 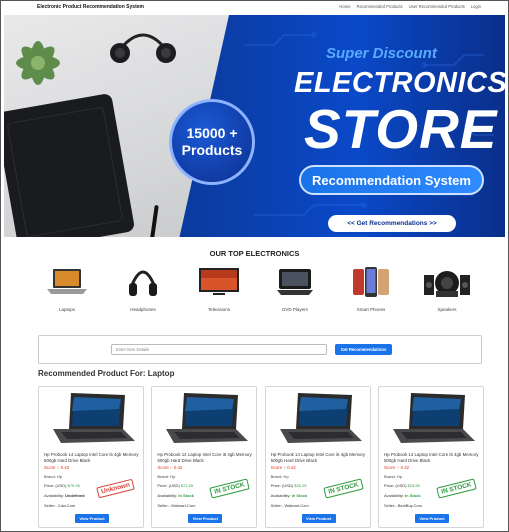 What do you see at coordinates (402, 505) in the screenshot?
I see `product-seller: Seller:- BestBuy.Com` at bounding box center [402, 505].